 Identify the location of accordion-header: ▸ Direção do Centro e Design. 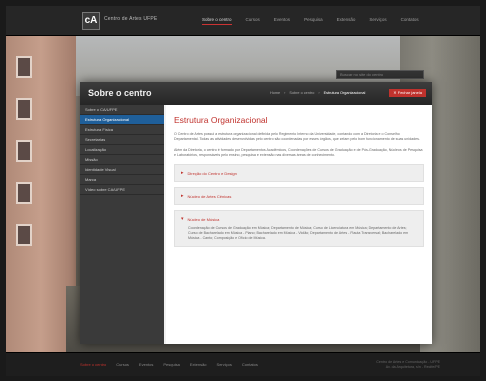
(299, 173).